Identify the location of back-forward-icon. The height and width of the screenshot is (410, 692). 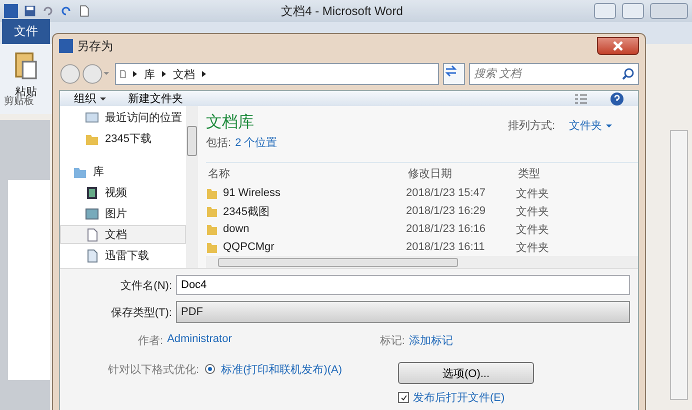
(85, 74).